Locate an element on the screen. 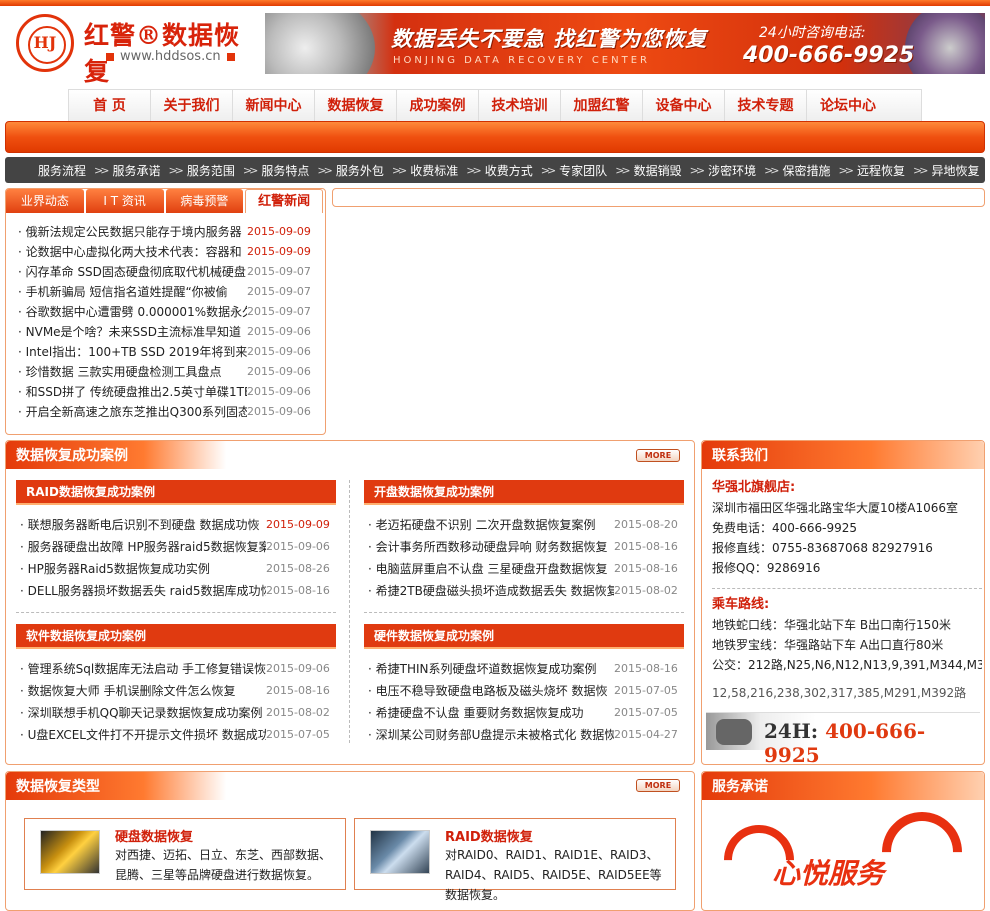 The image size is (990, 911). case-item: · DELL服务器损坏数据丢失 raid5数据库成功恢 2015-08-16 is located at coordinates (175, 591).